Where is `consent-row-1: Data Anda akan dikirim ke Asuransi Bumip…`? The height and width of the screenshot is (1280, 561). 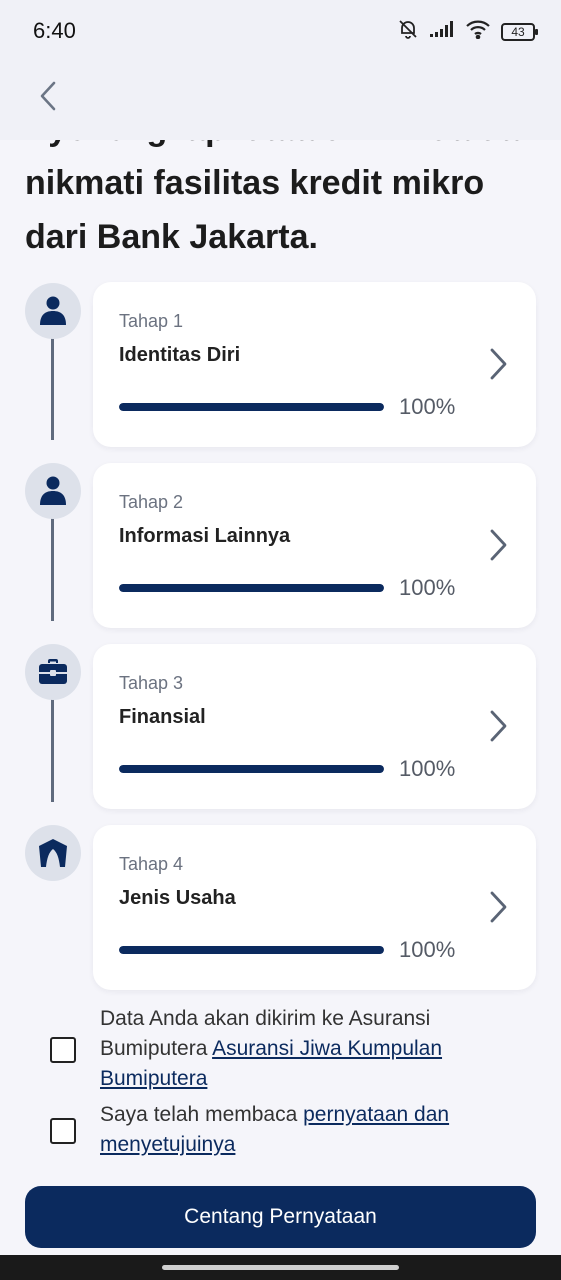
consent-row-1: Data Anda akan dikirim ke Asuransi Bumip… is located at coordinates (285, 1050).